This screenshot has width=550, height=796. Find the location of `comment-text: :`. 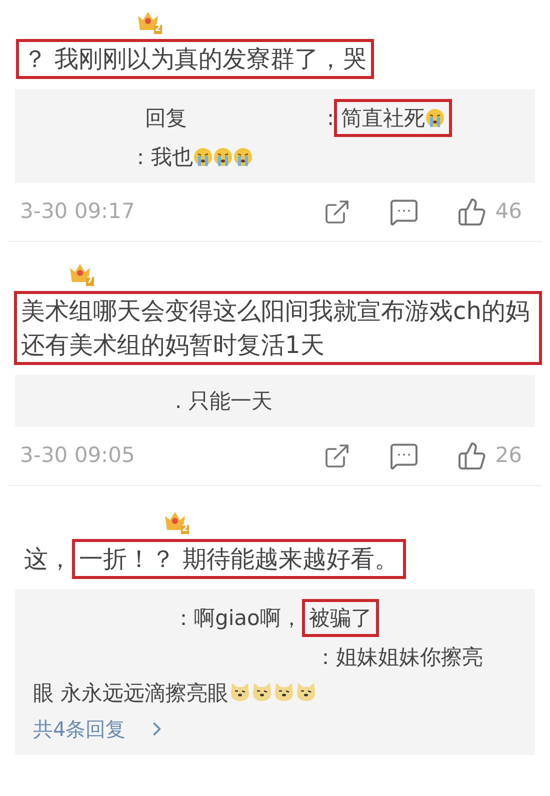

comment-text: : is located at coordinates (330, 118).